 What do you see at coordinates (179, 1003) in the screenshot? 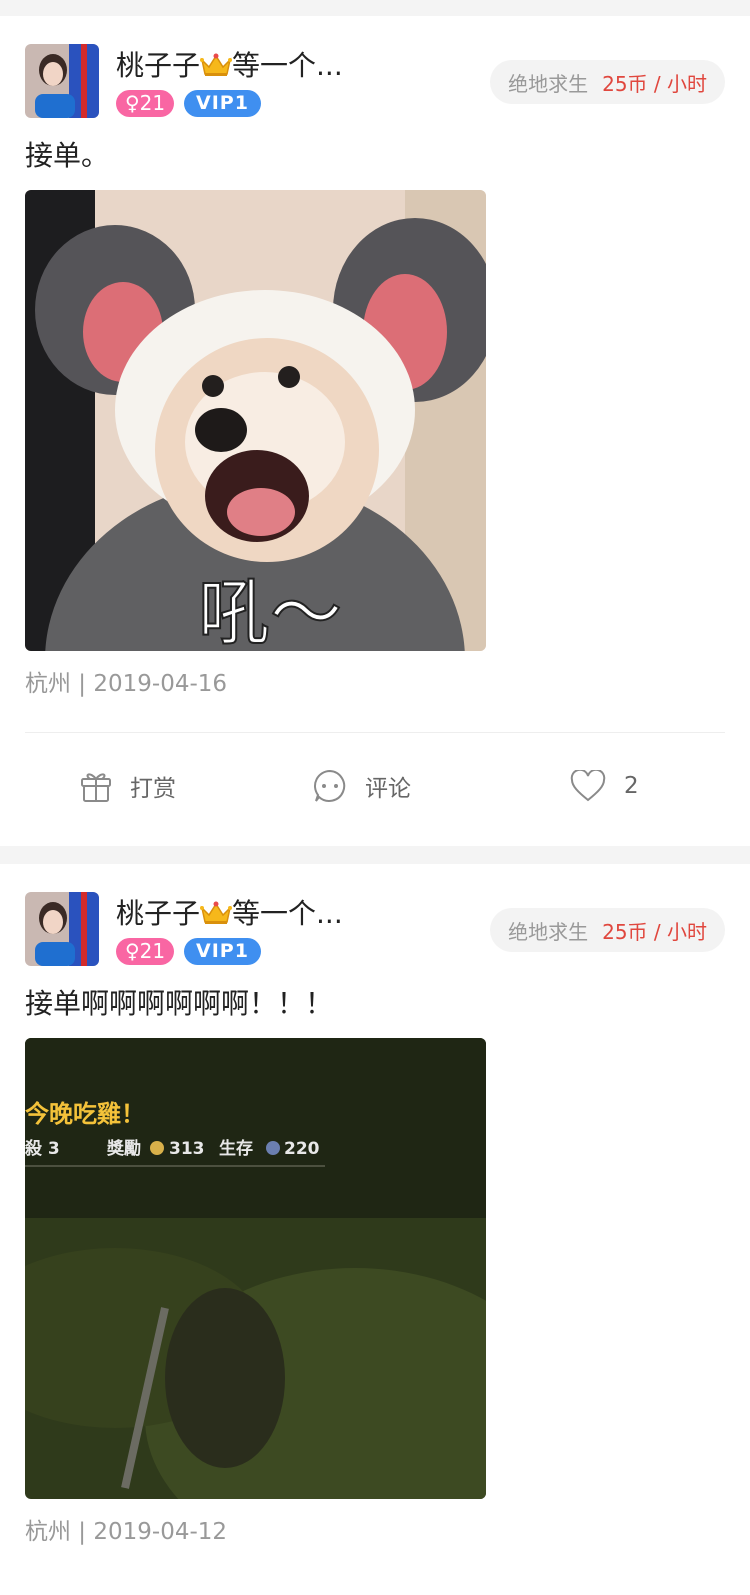
I see `post-text: 接单啊啊啊啊啊啊！！！` at bounding box center [179, 1003].